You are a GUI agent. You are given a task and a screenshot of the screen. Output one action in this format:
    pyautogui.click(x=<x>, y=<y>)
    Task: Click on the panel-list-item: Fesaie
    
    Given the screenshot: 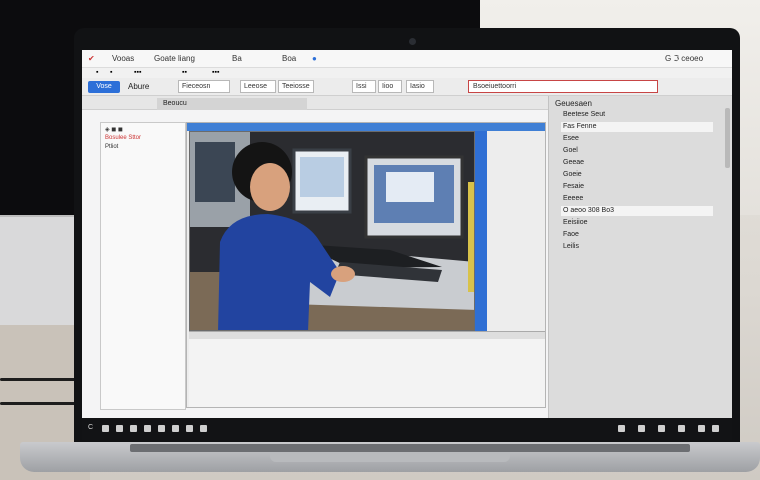 What is the action you would take?
    pyautogui.click(x=643, y=187)
    